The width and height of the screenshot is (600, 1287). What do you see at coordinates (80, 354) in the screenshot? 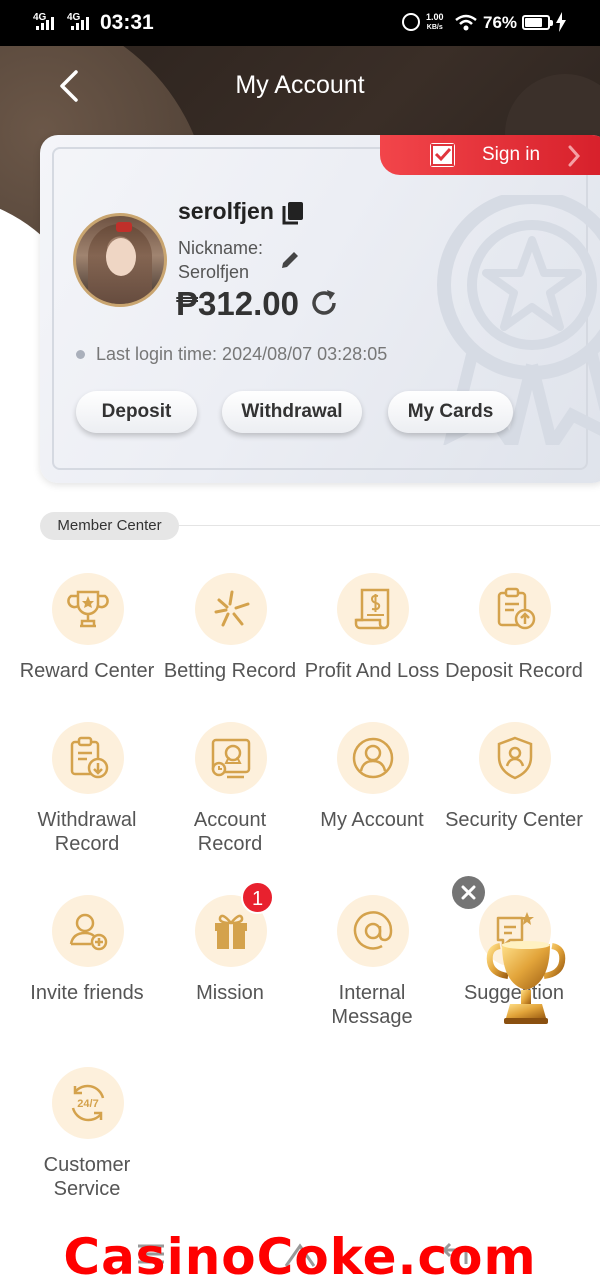
I see `status-dot` at bounding box center [80, 354].